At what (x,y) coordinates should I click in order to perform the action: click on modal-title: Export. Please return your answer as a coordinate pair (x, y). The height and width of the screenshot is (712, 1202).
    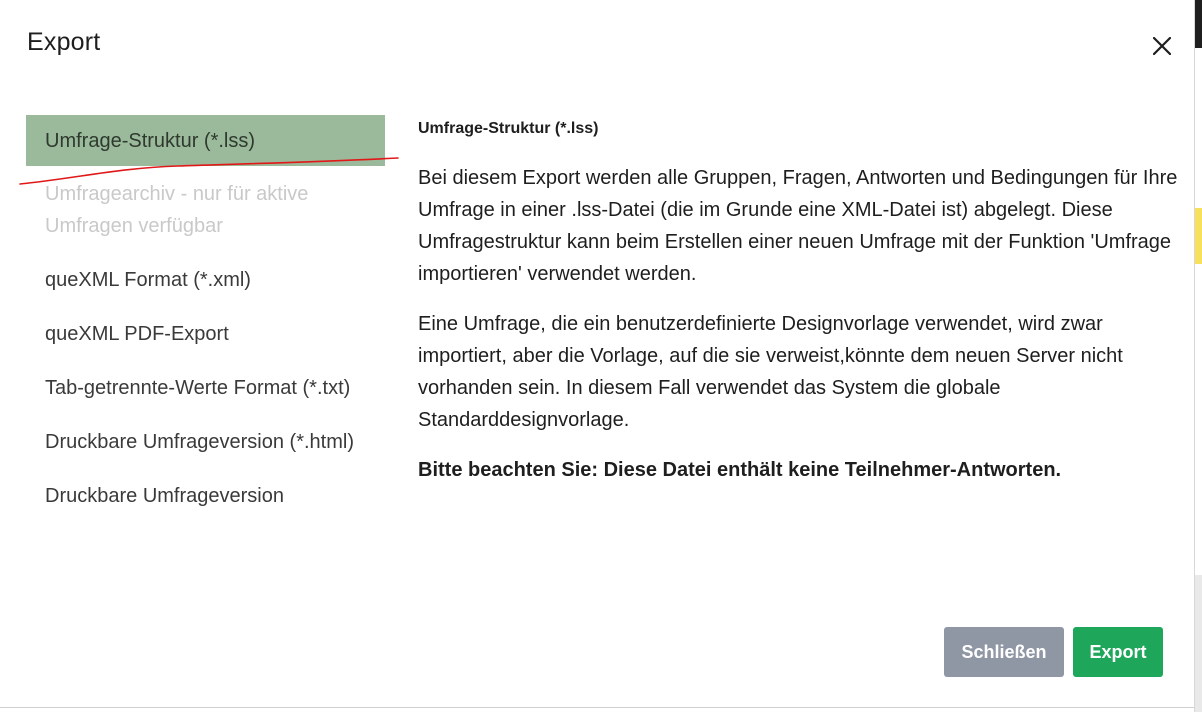
    Looking at the image, I should click on (64, 42).